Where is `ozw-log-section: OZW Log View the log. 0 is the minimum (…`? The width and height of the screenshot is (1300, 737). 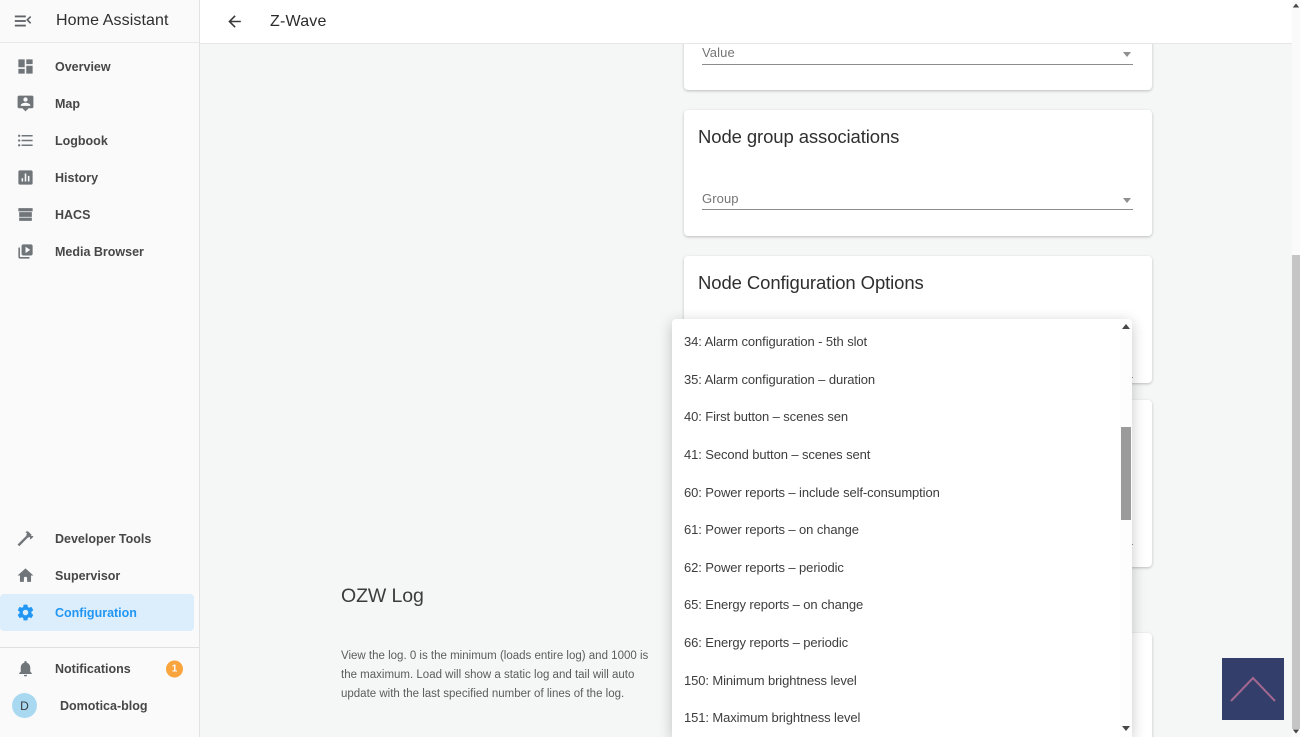
ozw-log-section: OZW Log View the log. 0 is the minimum (… is located at coordinates (506, 644).